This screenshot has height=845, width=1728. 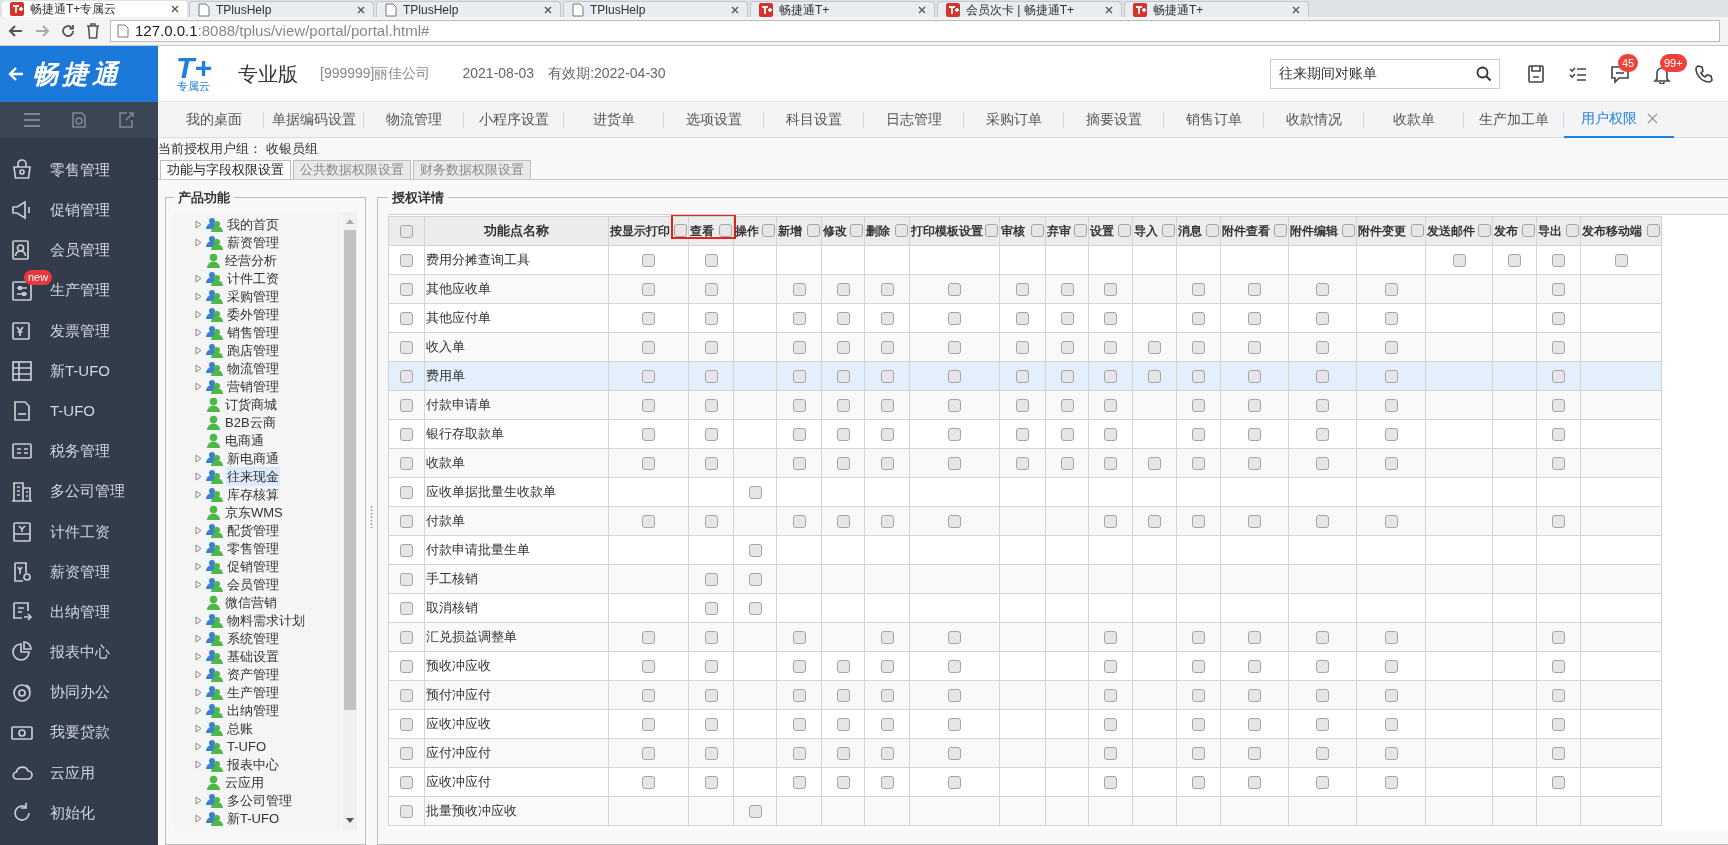 What do you see at coordinates (253, 368) in the screenshot?
I see `tree-item: 物流管理` at bounding box center [253, 368].